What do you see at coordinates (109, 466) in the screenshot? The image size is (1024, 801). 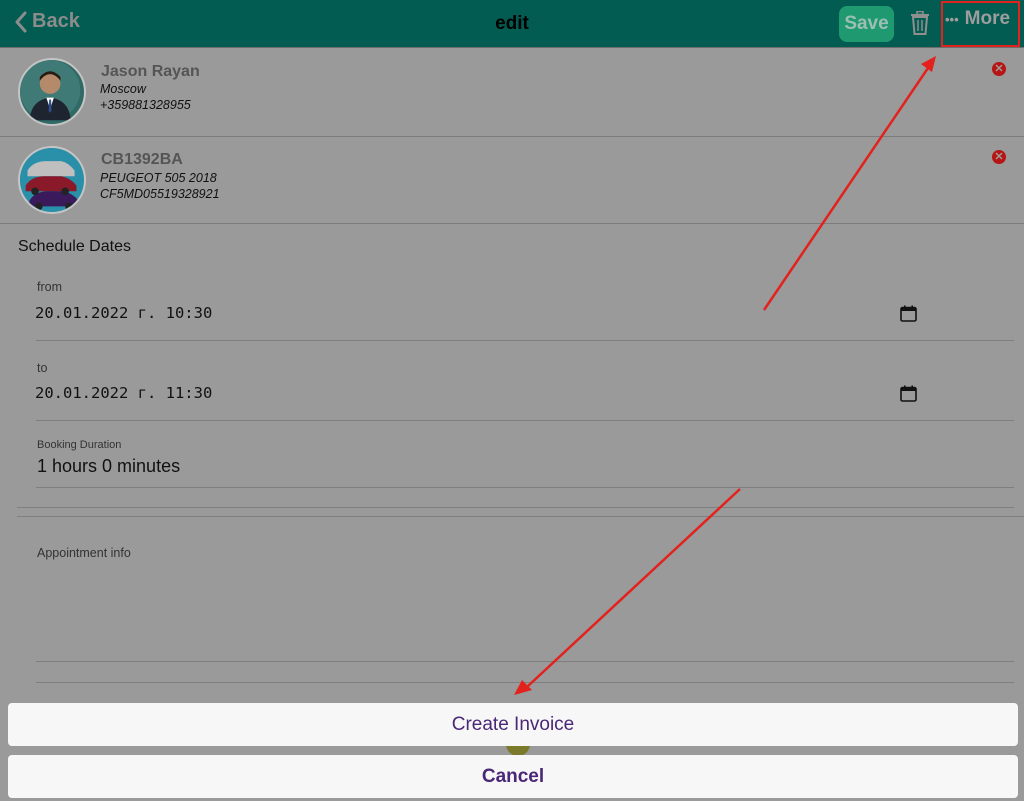 I see `booking-duration-value: 1 hours 0 minutes` at bounding box center [109, 466].